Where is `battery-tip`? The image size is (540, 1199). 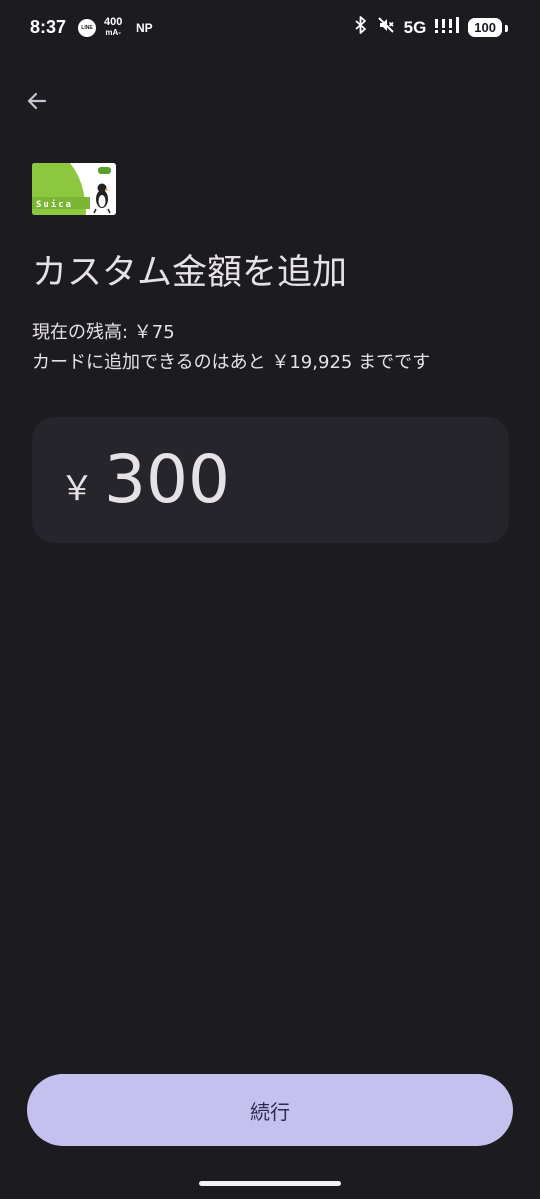
battery-tip is located at coordinates (506, 28).